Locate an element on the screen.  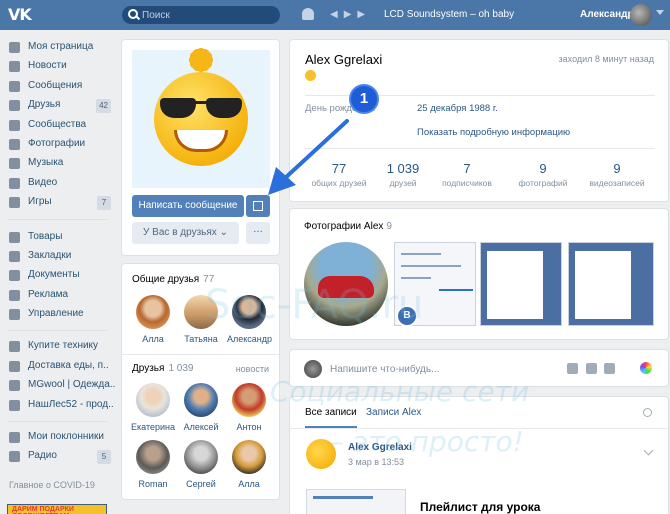
friends-label: Друзья is located at coordinates (148, 368).